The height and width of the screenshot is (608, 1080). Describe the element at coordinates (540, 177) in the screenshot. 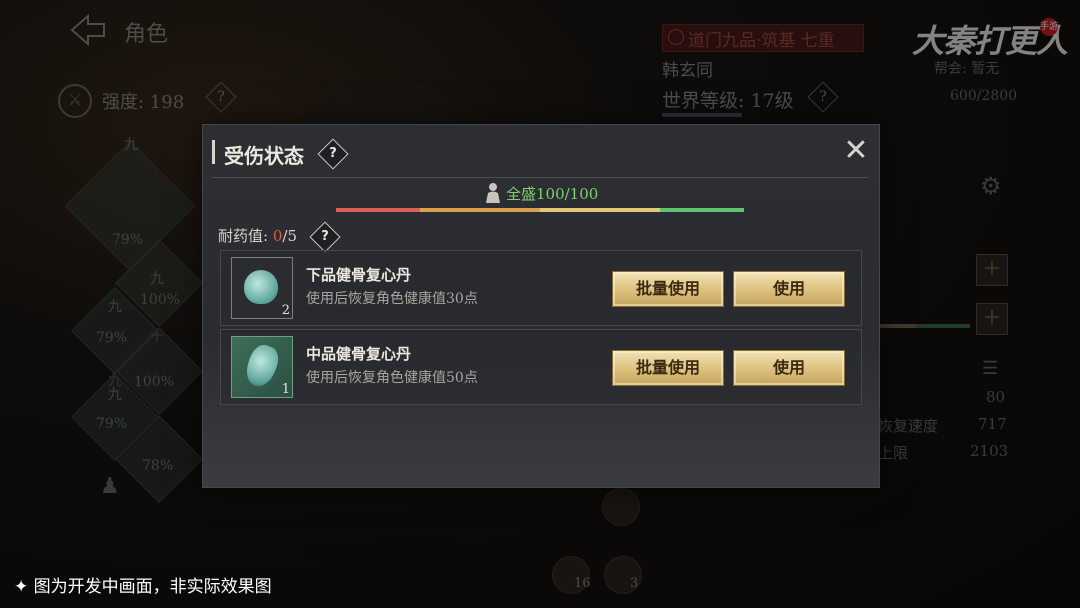

I see `title-divider` at that location.